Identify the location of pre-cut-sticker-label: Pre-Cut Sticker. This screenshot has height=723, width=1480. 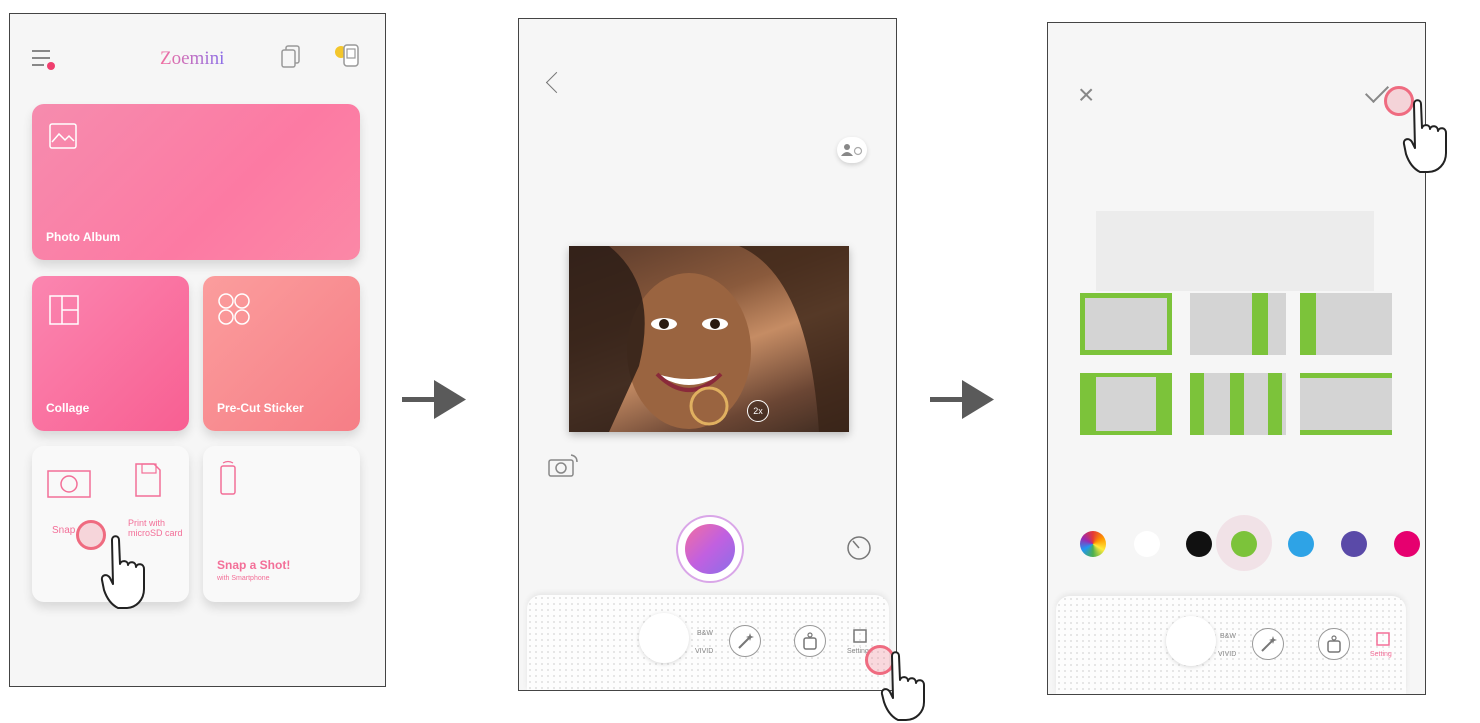
(260, 408).